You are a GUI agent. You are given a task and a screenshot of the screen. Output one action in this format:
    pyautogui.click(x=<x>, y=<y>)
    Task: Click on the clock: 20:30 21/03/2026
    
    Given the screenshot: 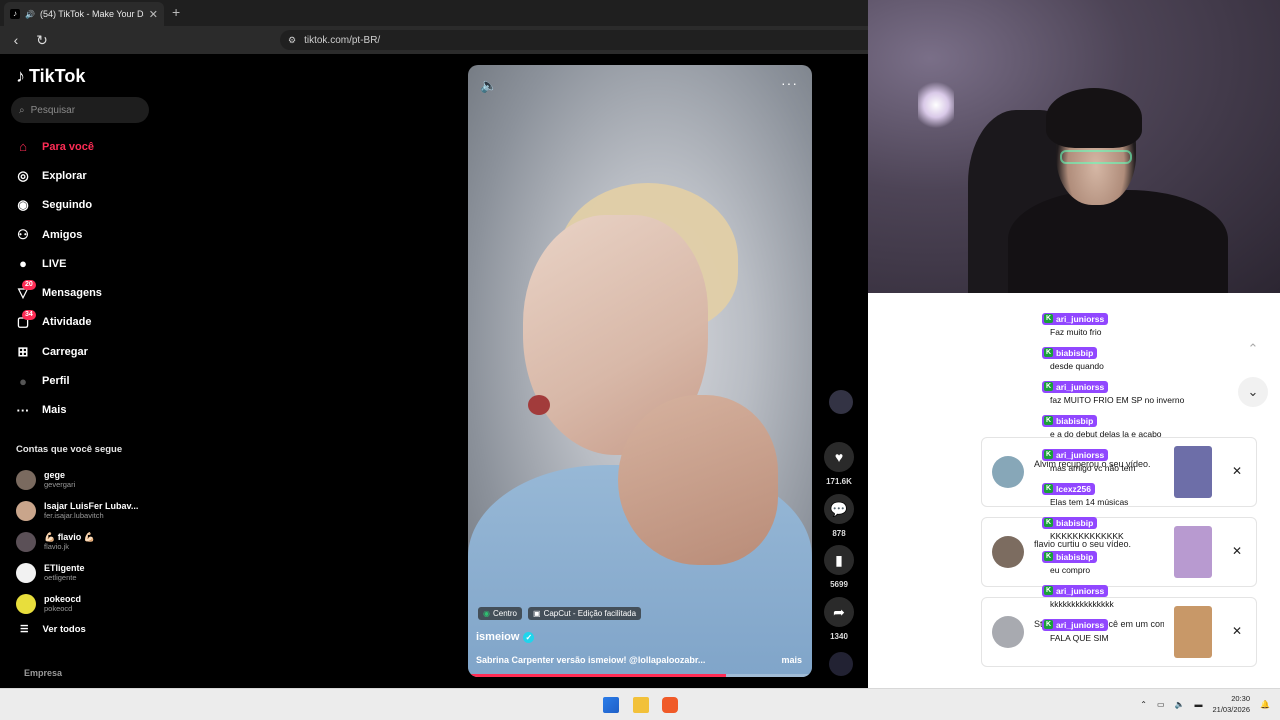 What is the action you would take?
    pyautogui.click(x=1231, y=704)
    